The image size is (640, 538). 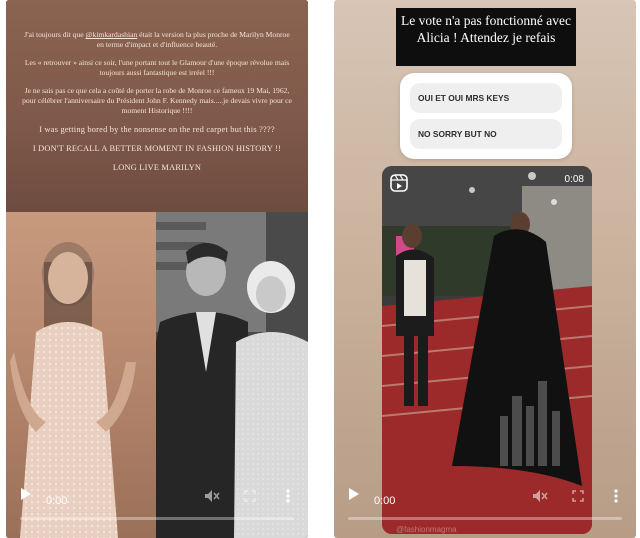 What do you see at coordinates (486, 98) in the screenshot?
I see `poll-option-yes: OUI ET OUI MRS KEYS` at bounding box center [486, 98].